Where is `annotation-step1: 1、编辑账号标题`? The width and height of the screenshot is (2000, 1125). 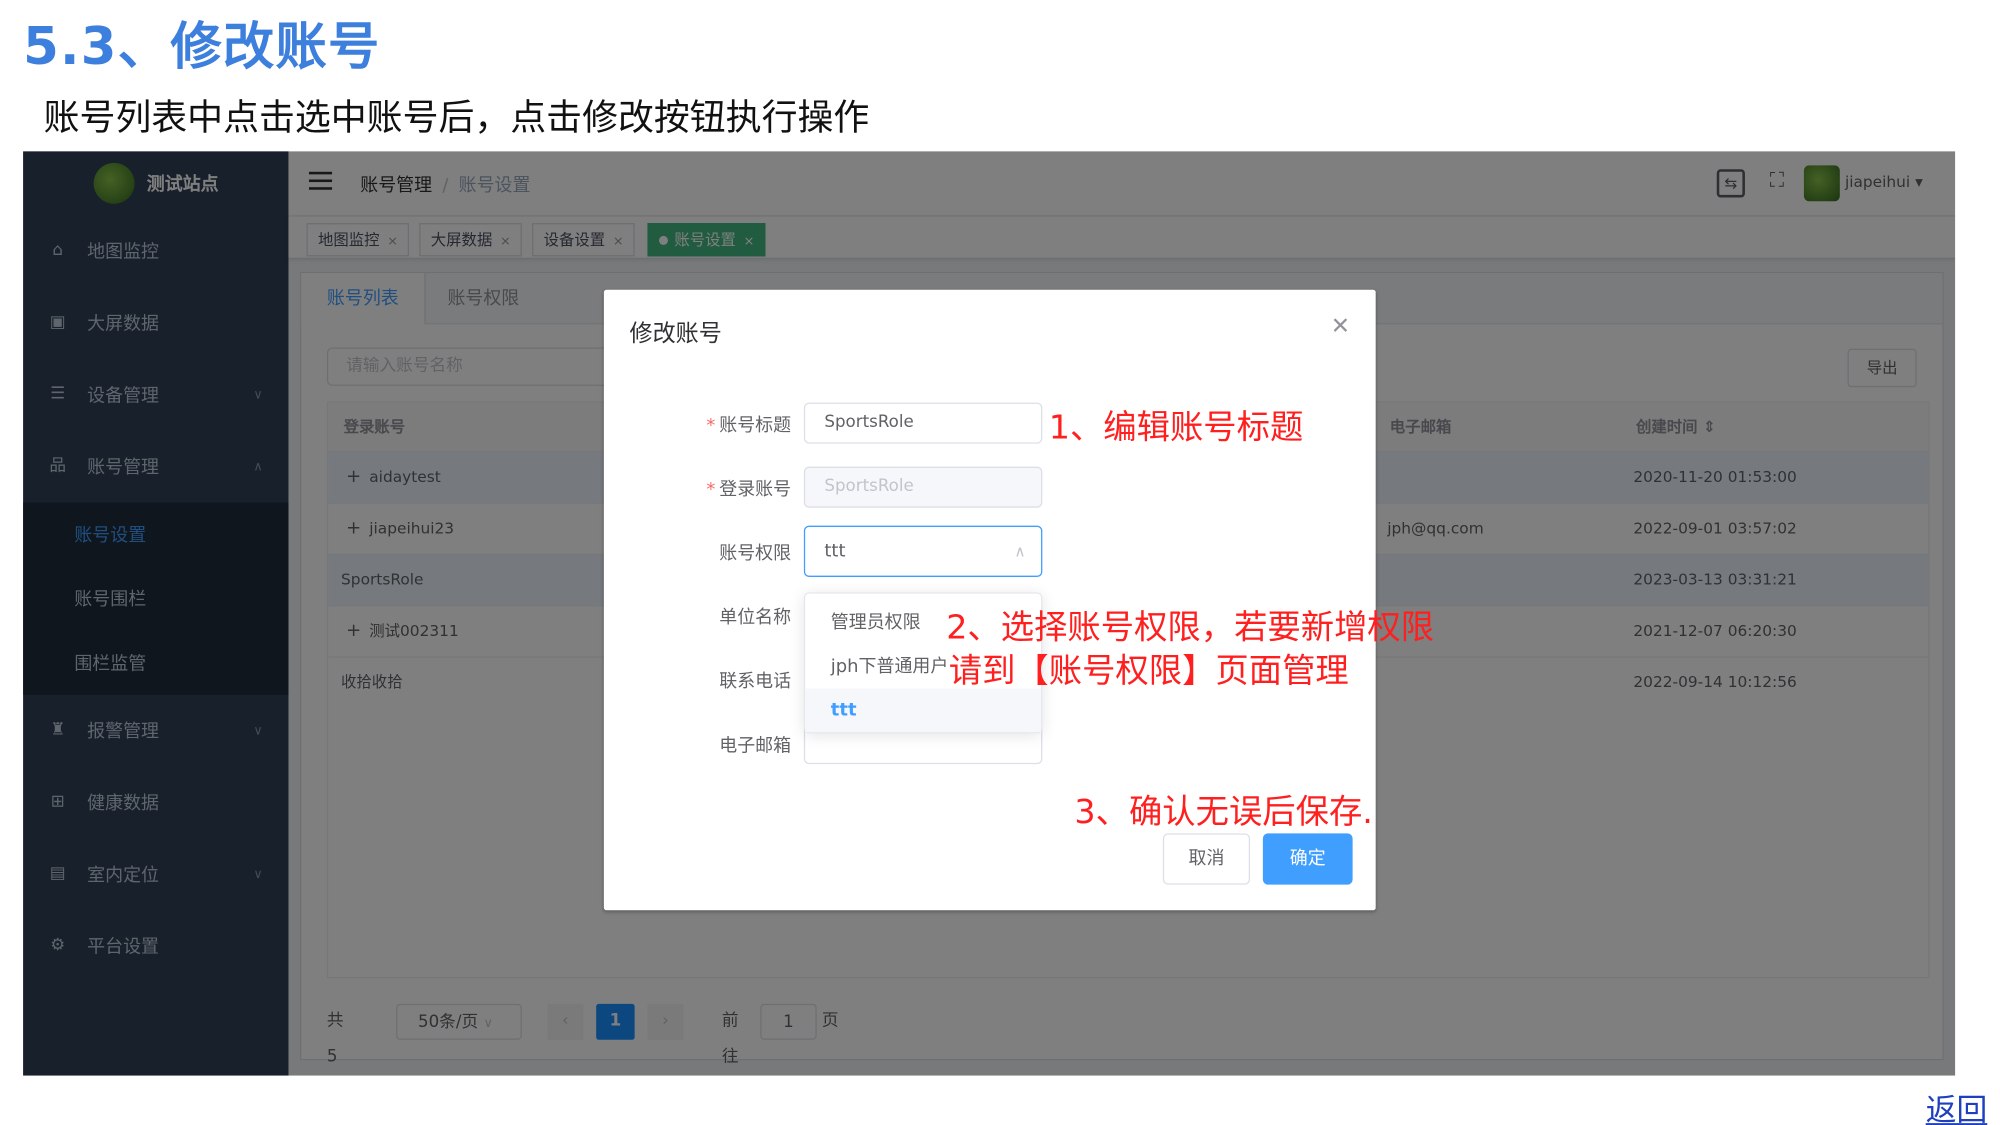
annotation-step1: 1、编辑账号标题 is located at coordinates (1176, 428).